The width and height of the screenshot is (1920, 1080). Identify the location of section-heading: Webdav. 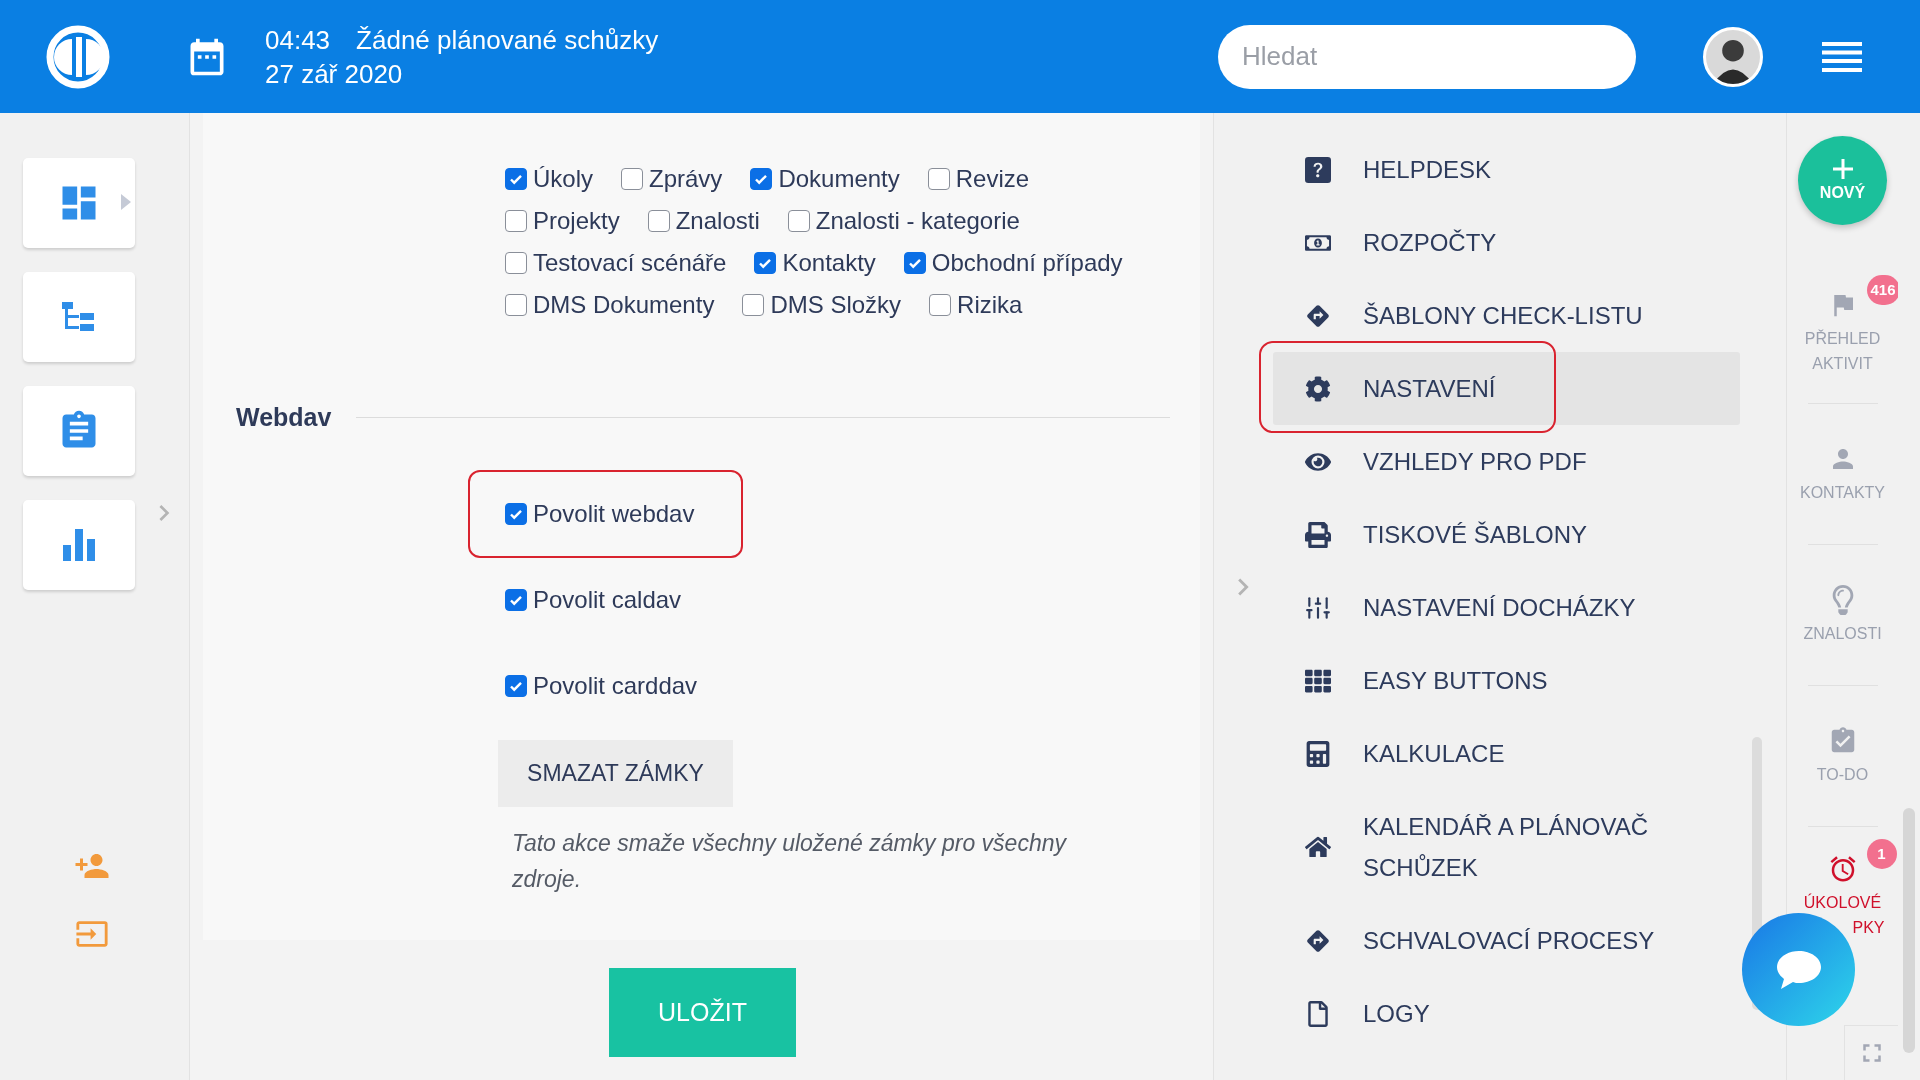
(284, 417).